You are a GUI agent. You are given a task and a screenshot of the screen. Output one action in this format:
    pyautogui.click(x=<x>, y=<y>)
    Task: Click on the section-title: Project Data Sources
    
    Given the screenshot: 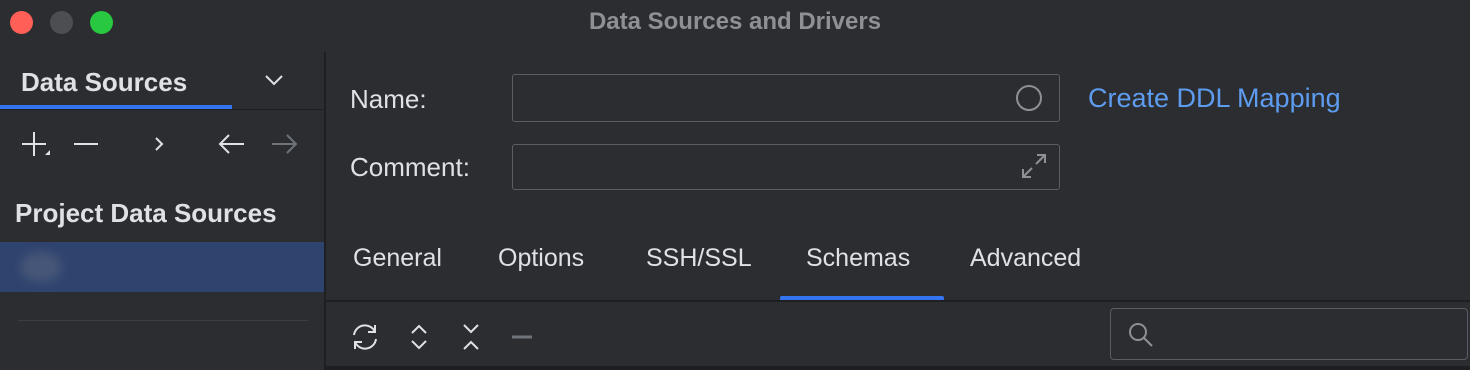 What is the action you would take?
    pyautogui.click(x=146, y=213)
    